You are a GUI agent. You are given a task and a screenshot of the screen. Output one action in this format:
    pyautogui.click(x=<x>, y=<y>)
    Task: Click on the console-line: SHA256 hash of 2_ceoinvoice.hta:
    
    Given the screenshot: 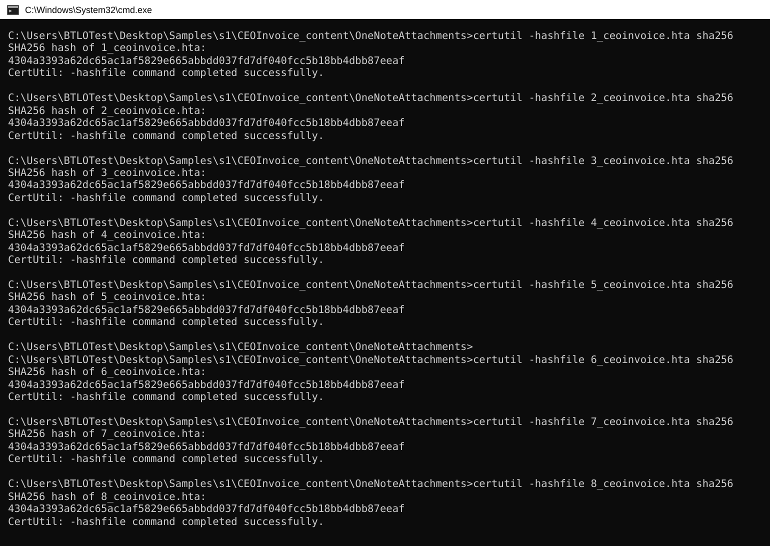 What is the action you would take?
    pyautogui.click(x=107, y=111)
    